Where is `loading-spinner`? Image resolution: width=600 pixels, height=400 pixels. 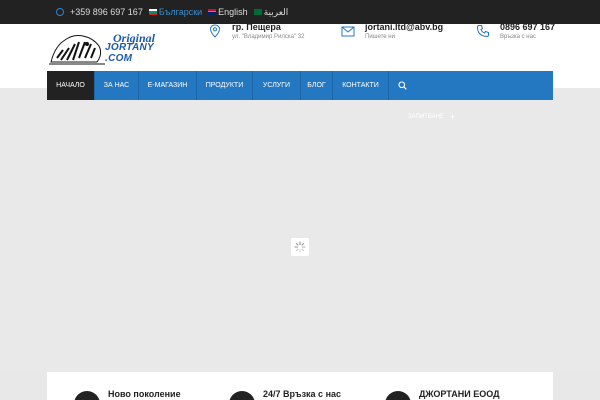
loading-spinner is located at coordinates (300, 247).